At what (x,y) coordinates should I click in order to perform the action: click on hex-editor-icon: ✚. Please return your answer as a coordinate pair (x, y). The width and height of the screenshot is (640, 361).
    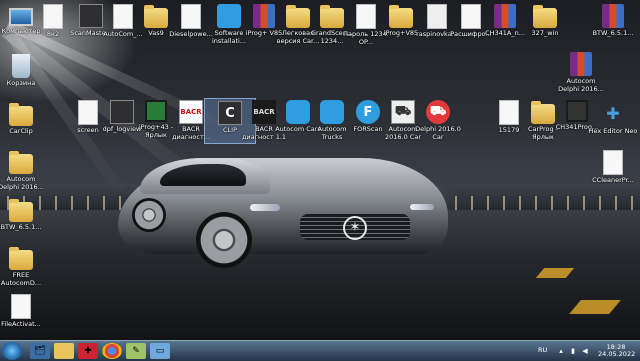
    Looking at the image, I should click on (613, 113).